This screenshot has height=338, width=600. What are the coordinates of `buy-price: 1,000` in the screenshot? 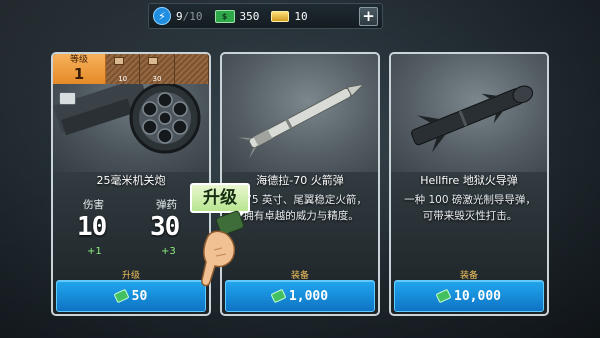 It's located at (308, 296).